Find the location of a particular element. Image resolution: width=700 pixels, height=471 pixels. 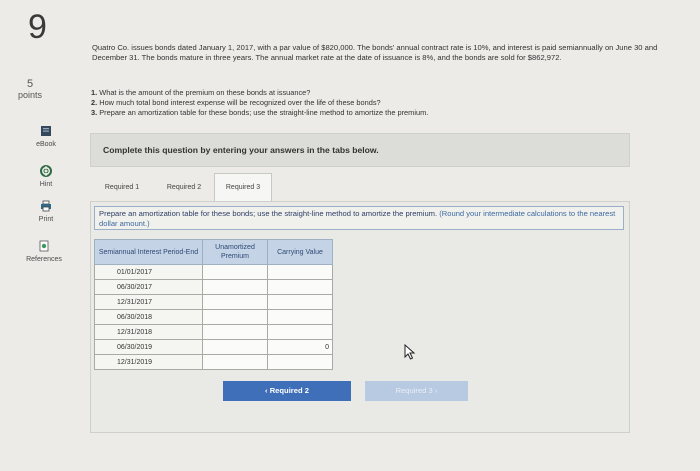

points-label: points is located at coordinates (30, 95).